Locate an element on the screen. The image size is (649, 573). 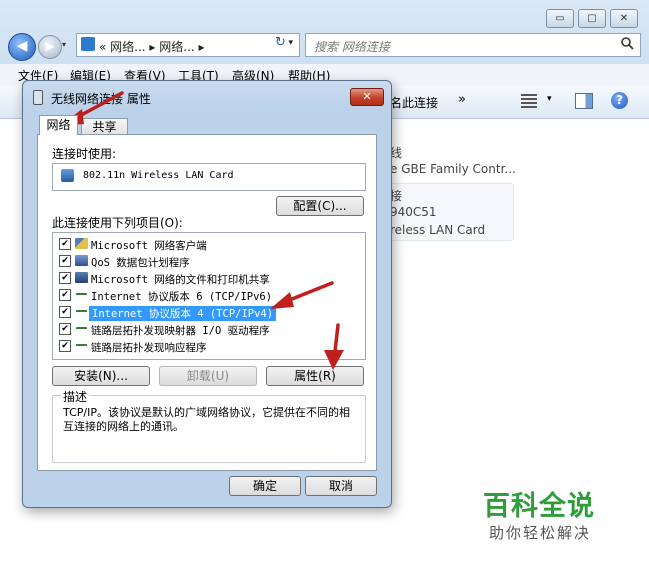
change-view-icon is located at coordinates (529, 101).